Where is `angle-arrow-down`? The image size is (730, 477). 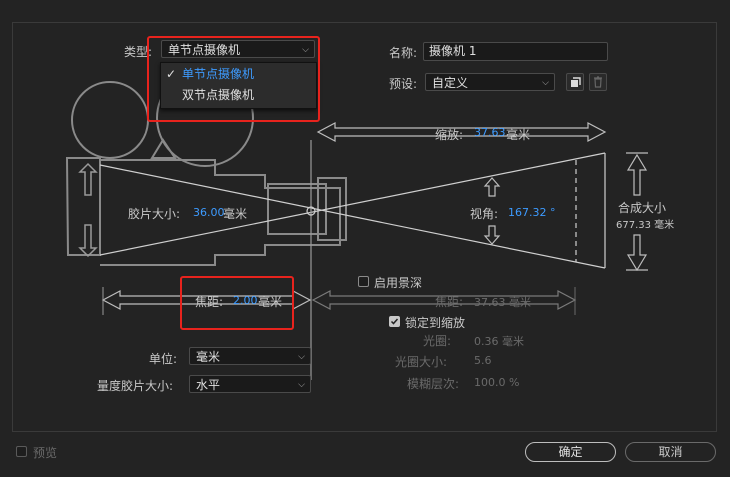
angle-arrow-down is located at coordinates (492, 235).